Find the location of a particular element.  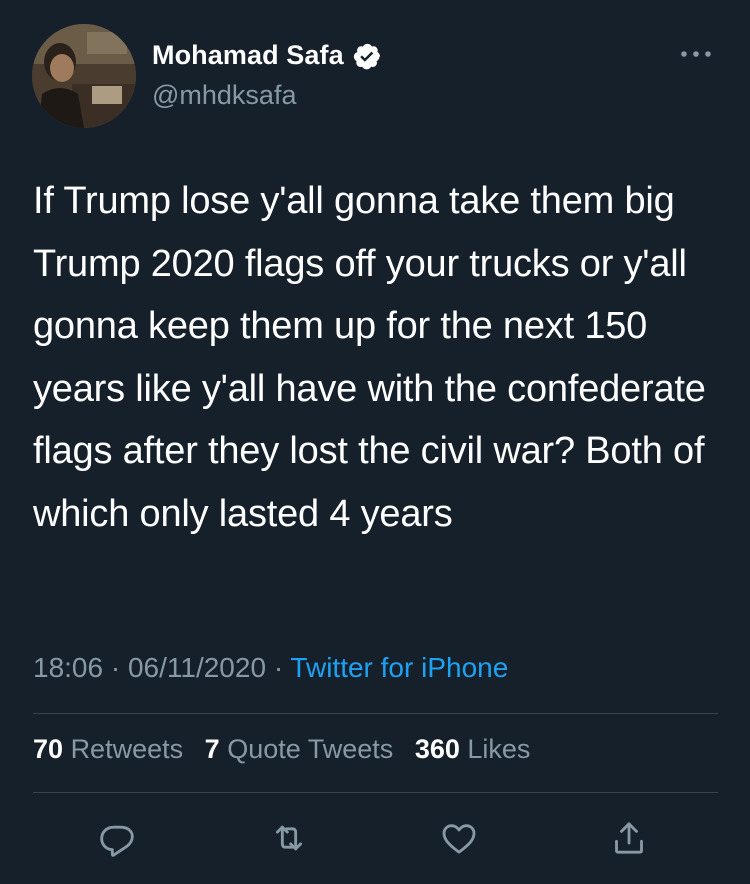

quote-tweets-stat: 7 Quote Tweets is located at coordinates (299, 749).